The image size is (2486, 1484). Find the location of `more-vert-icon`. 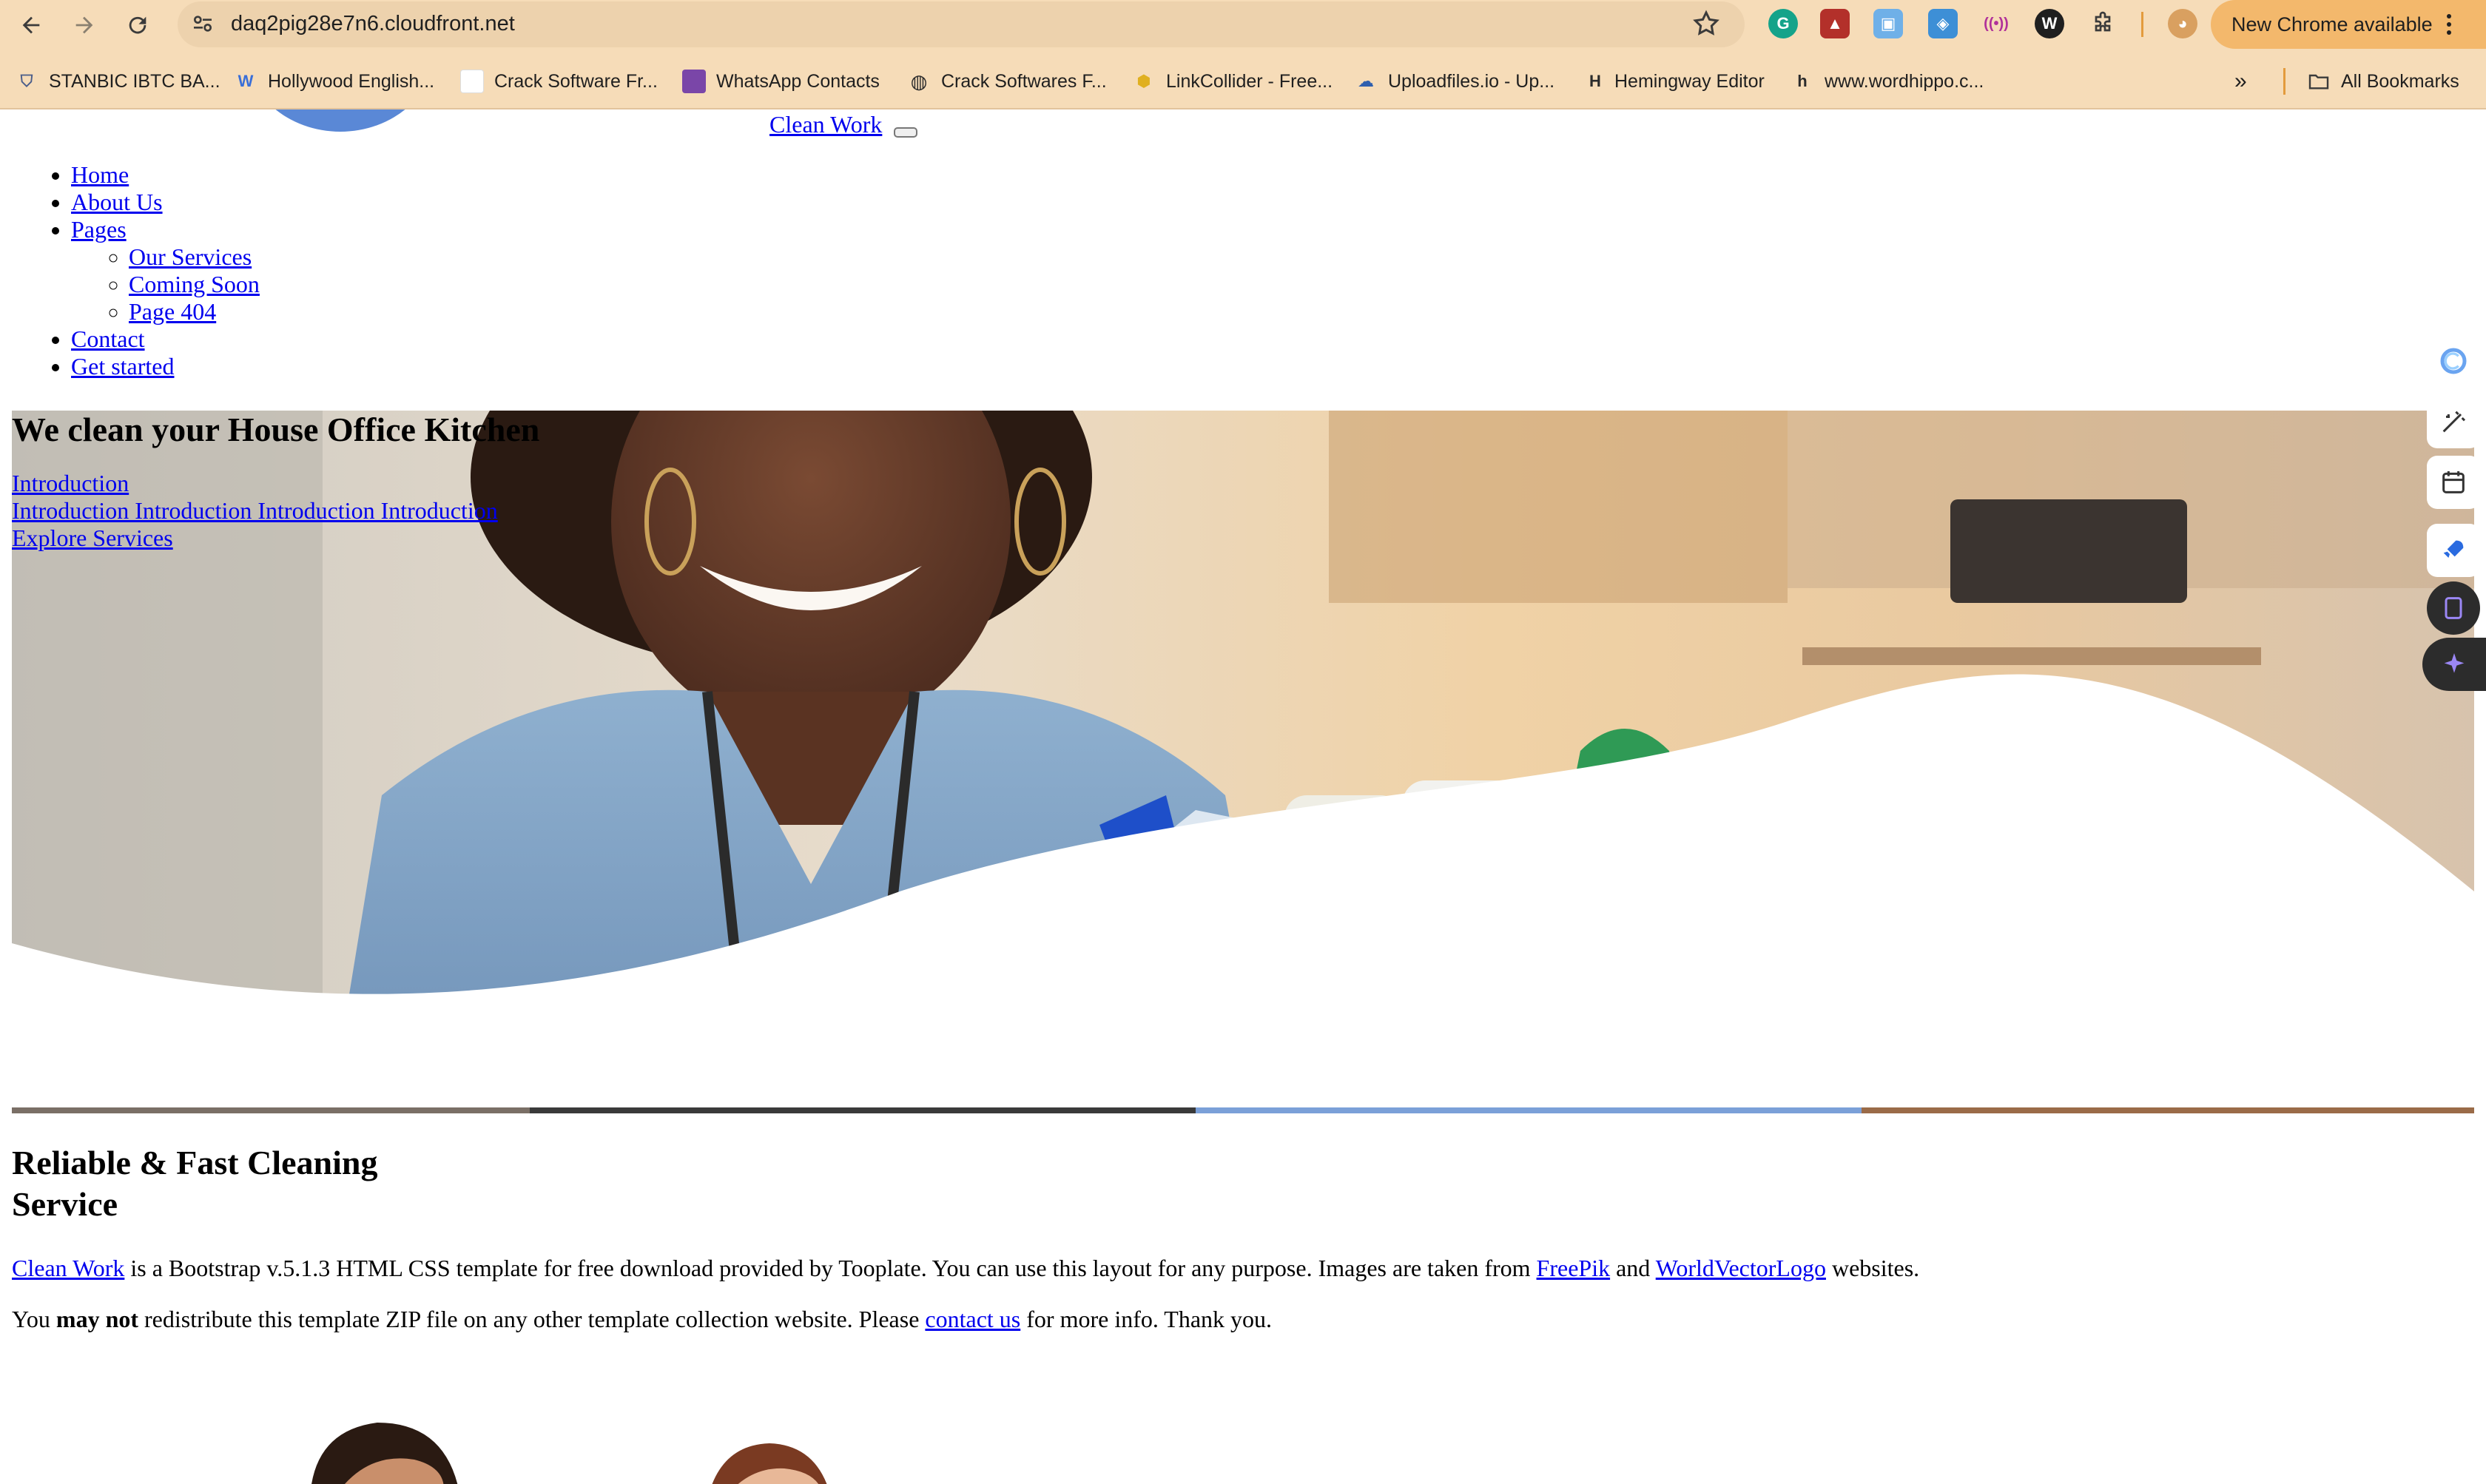

more-vert-icon is located at coordinates (2449, 24).